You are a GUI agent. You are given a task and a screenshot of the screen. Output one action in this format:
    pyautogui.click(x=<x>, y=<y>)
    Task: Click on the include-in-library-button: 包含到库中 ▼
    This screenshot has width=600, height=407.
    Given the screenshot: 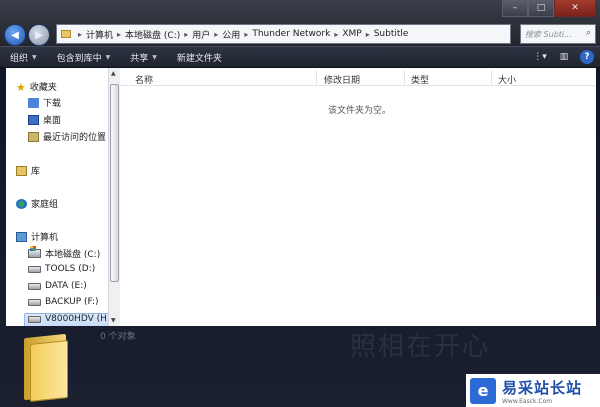 What is the action you would take?
    pyautogui.click(x=84, y=57)
    